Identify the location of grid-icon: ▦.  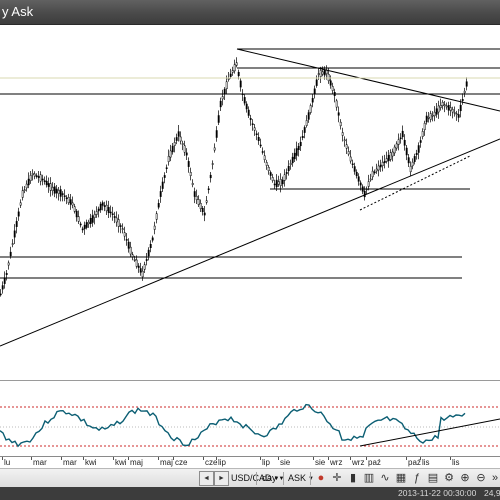
(401, 478).